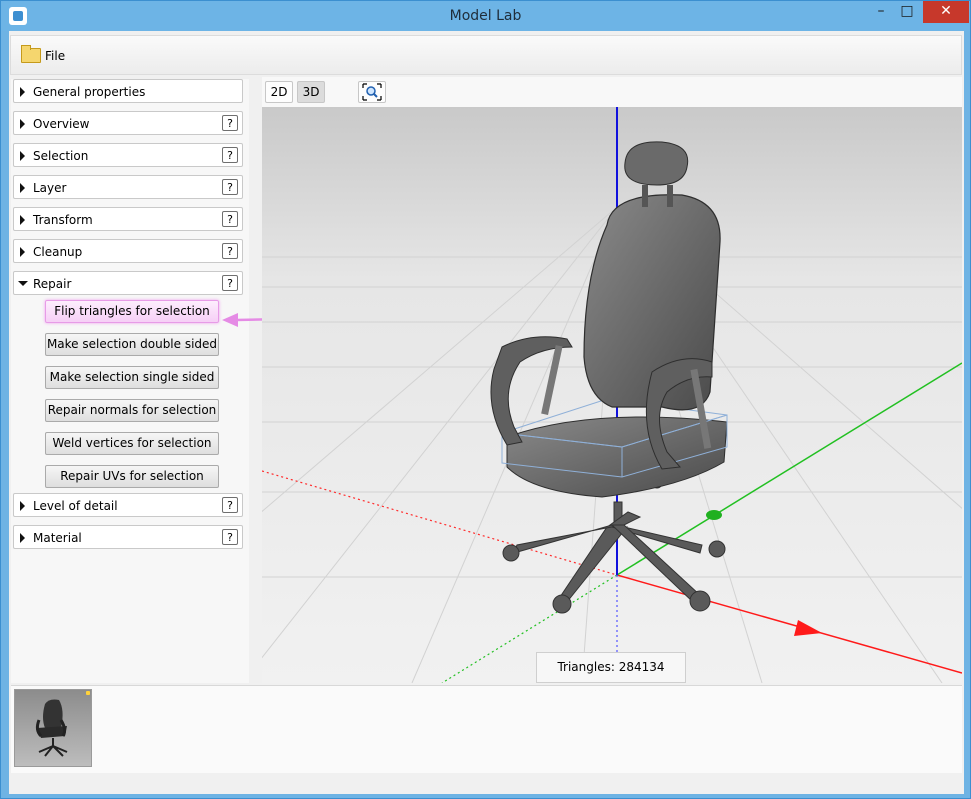 The image size is (971, 799). I want to click on model-thumbnail, so click(53, 728).